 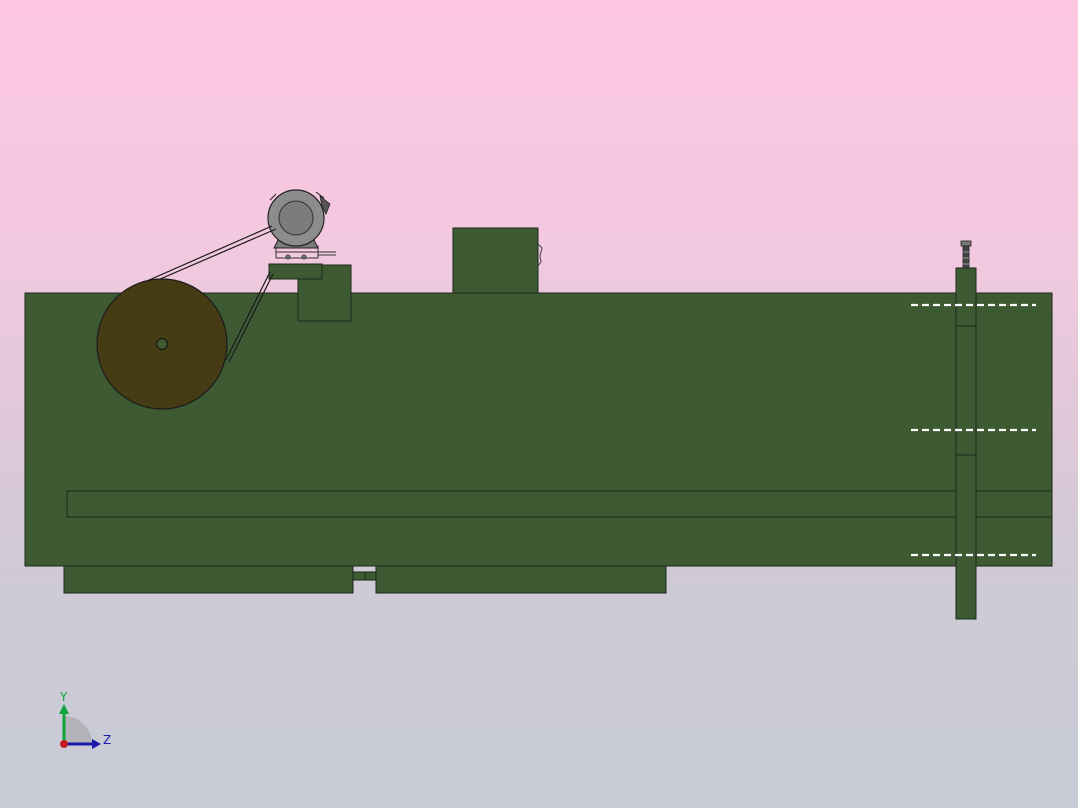 What do you see at coordinates (559, 504) in the screenshot?
I see `lower-rail` at bounding box center [559, 504].